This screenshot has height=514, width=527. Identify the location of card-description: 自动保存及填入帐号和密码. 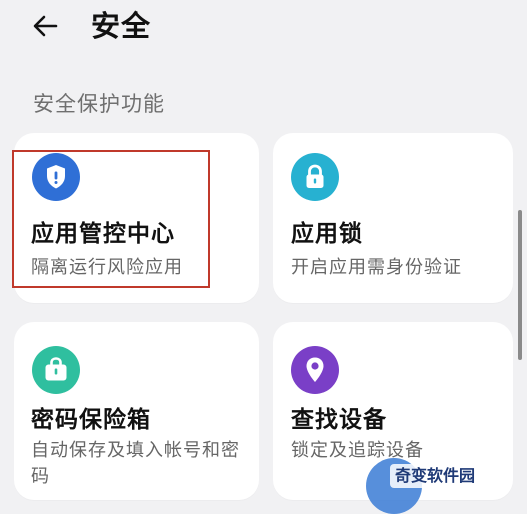
(135, 463).